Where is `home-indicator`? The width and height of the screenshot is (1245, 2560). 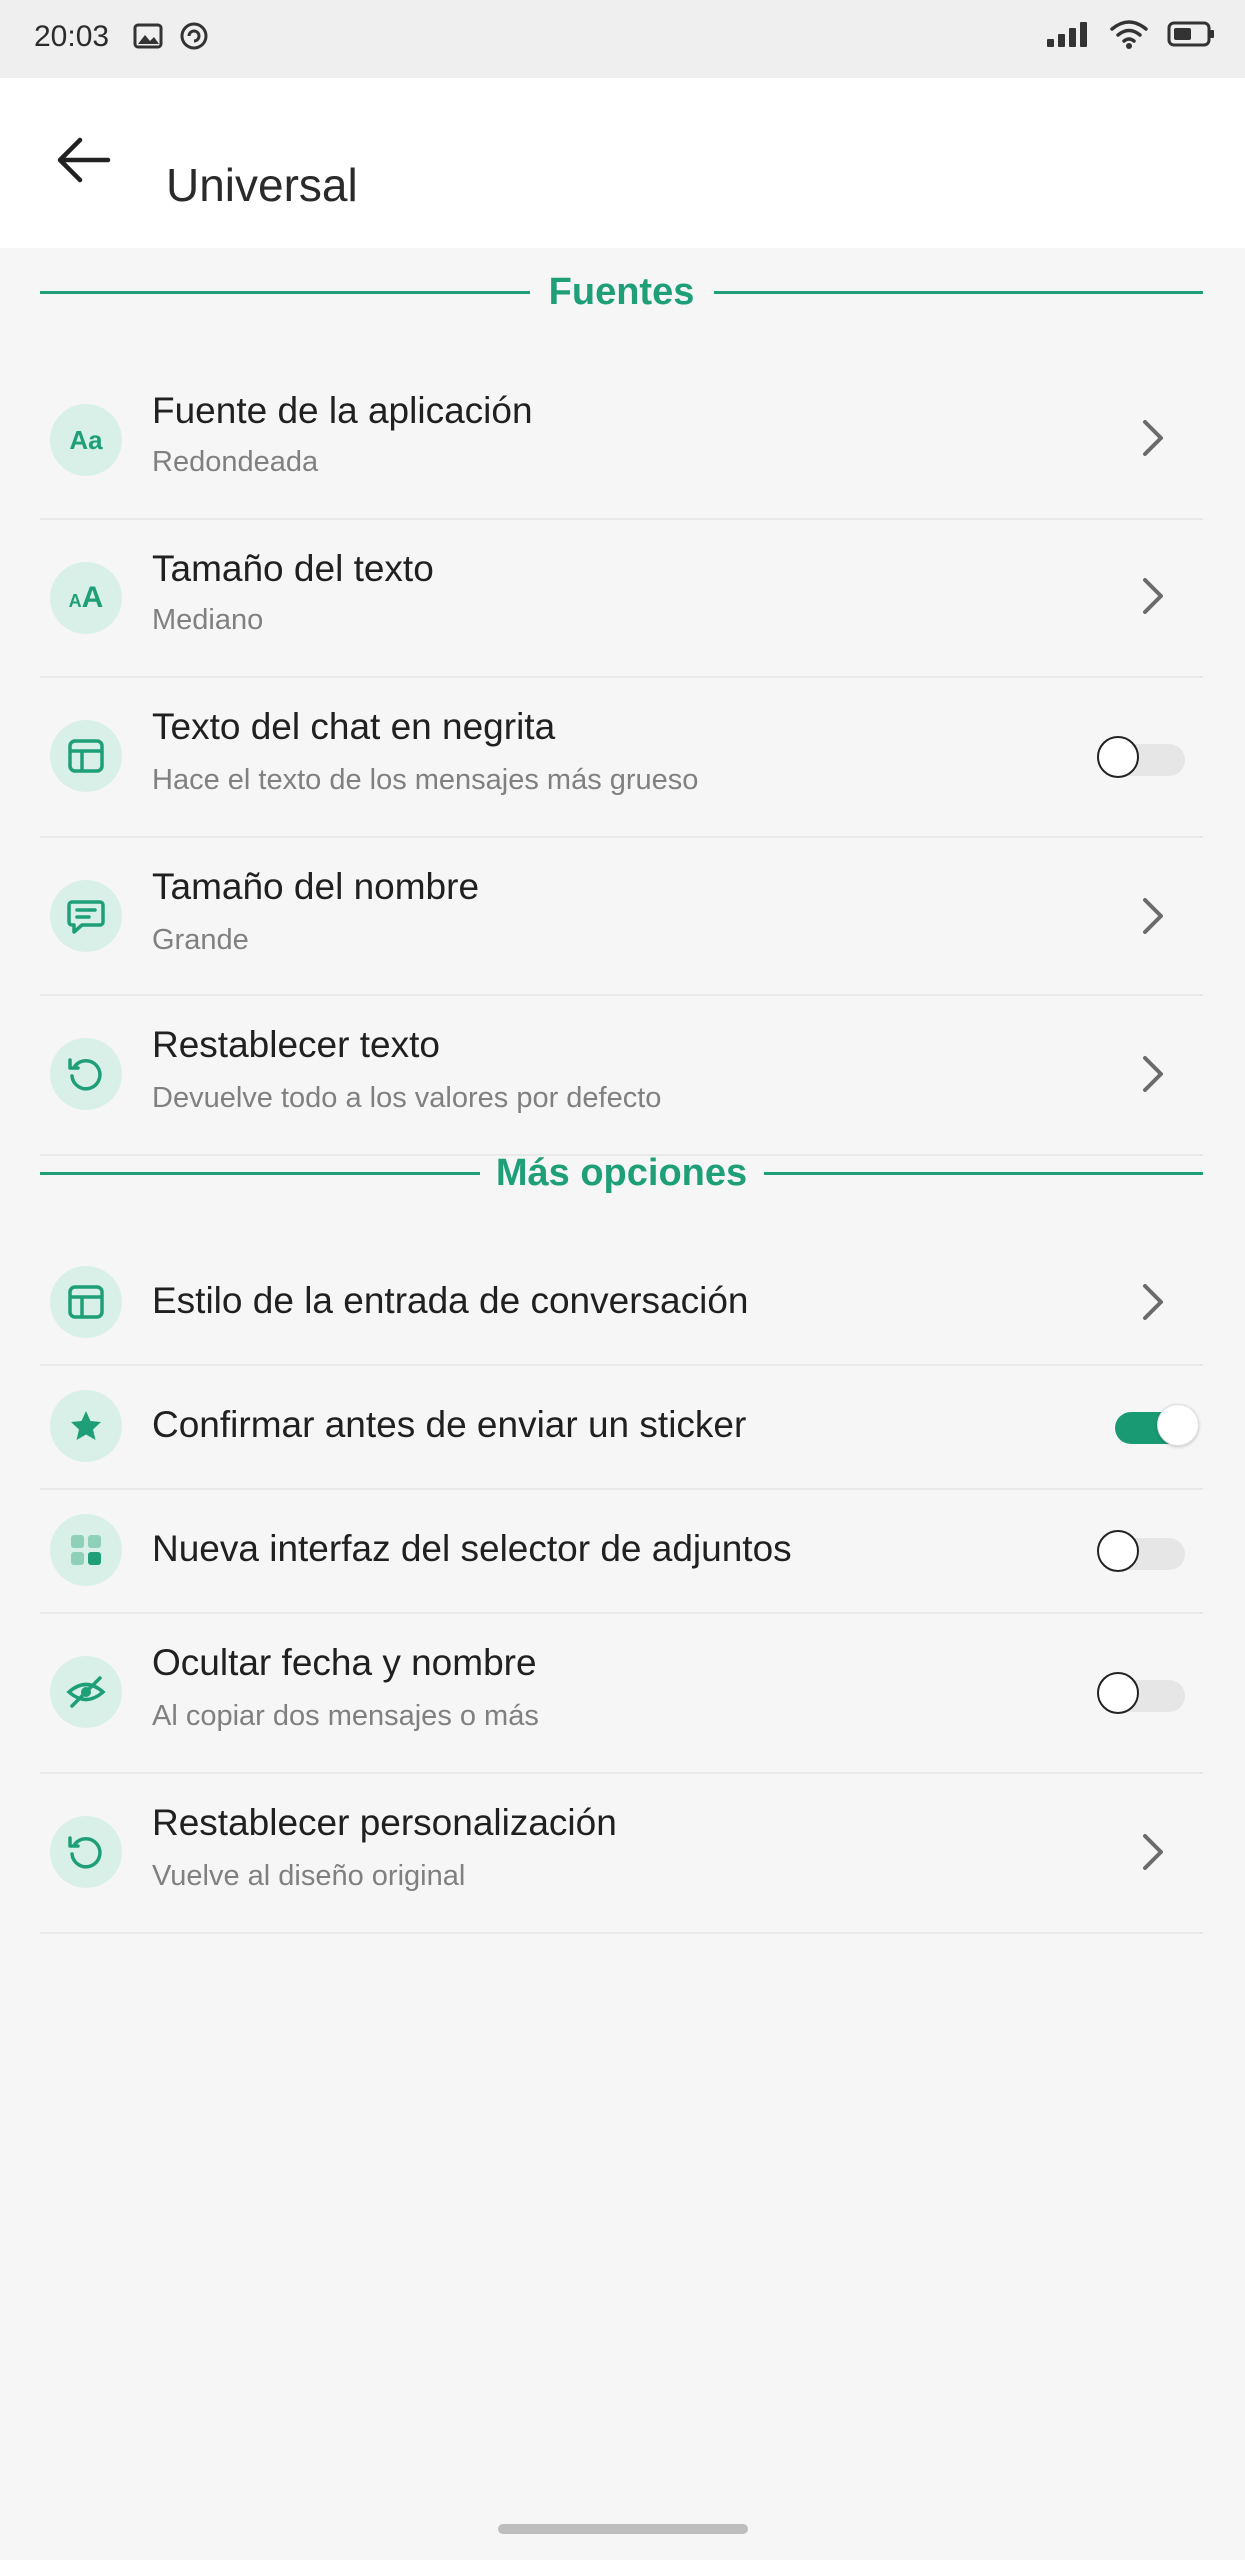 home-indicator is located at coordinates (623, 2529).